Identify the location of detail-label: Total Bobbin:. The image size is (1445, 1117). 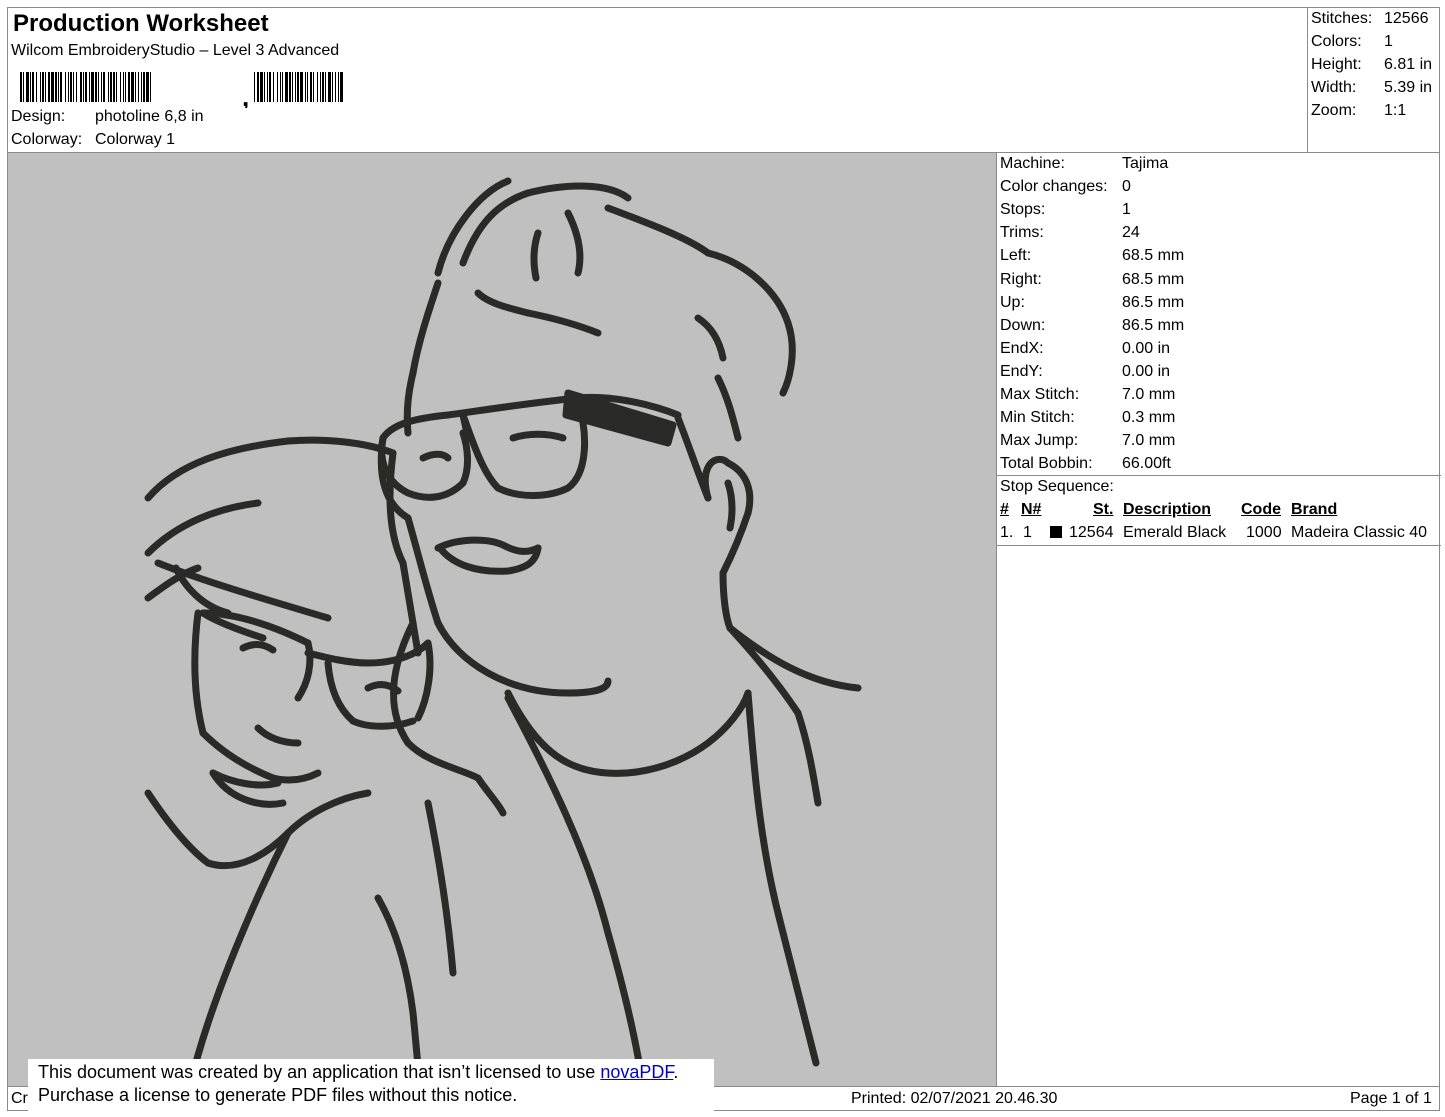
(1046, 464).